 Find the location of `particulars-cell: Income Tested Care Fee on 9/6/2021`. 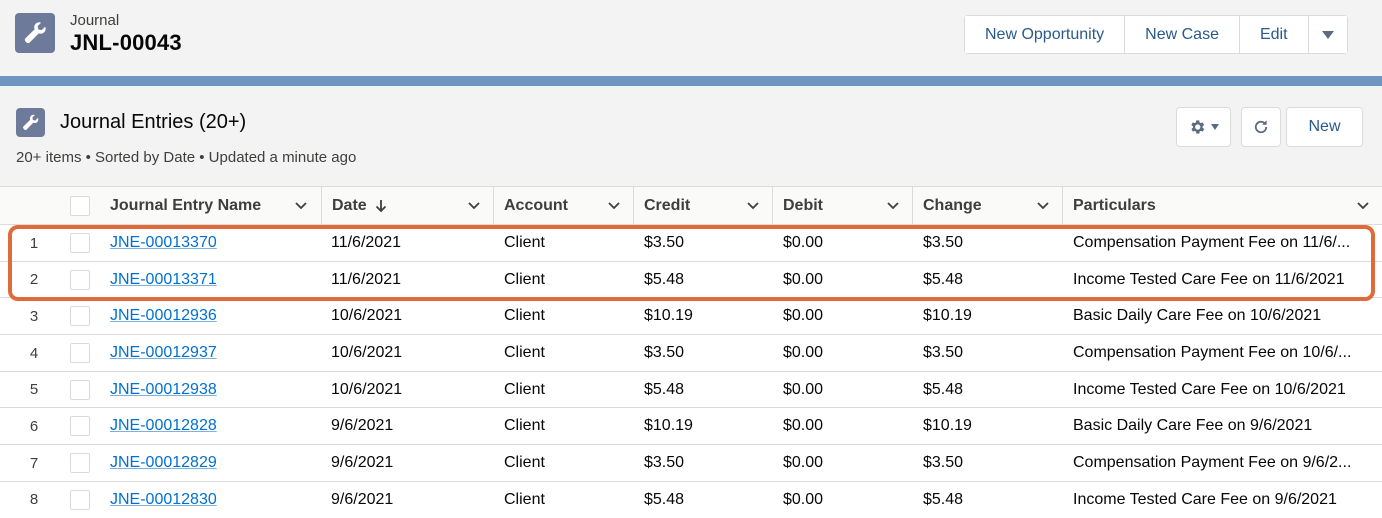

particulars-cell: Income Tested Care Fee on 9/6/2021 is located at coordinates (1205, 499).